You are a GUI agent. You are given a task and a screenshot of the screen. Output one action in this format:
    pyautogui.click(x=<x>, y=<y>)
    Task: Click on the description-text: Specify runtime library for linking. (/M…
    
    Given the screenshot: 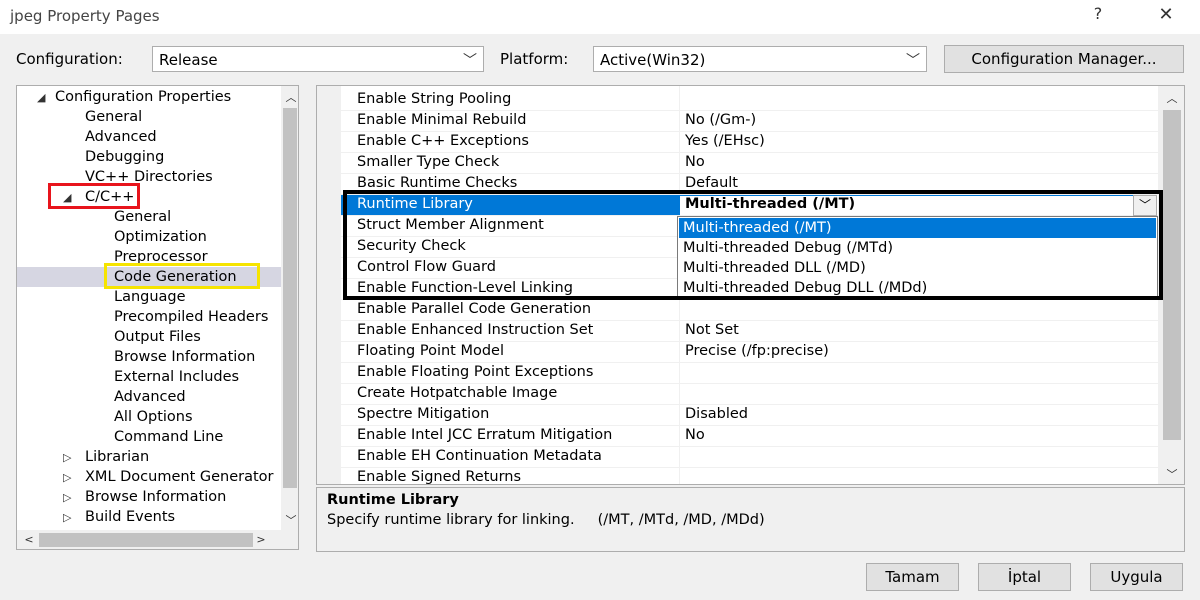 What is the action you would take?
    pyautogui.click(x=546, y=520)
    